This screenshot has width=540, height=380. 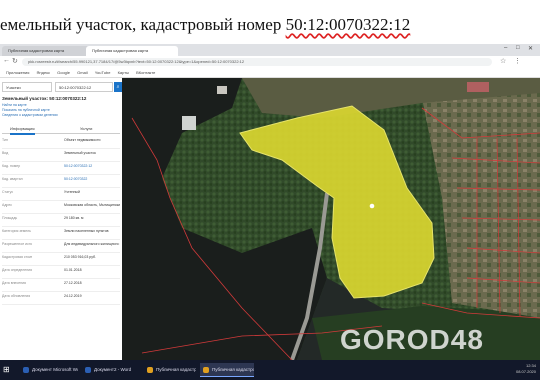 I want to click on table-row: Тип Объект недвижимости, so click(x=61, y=142).